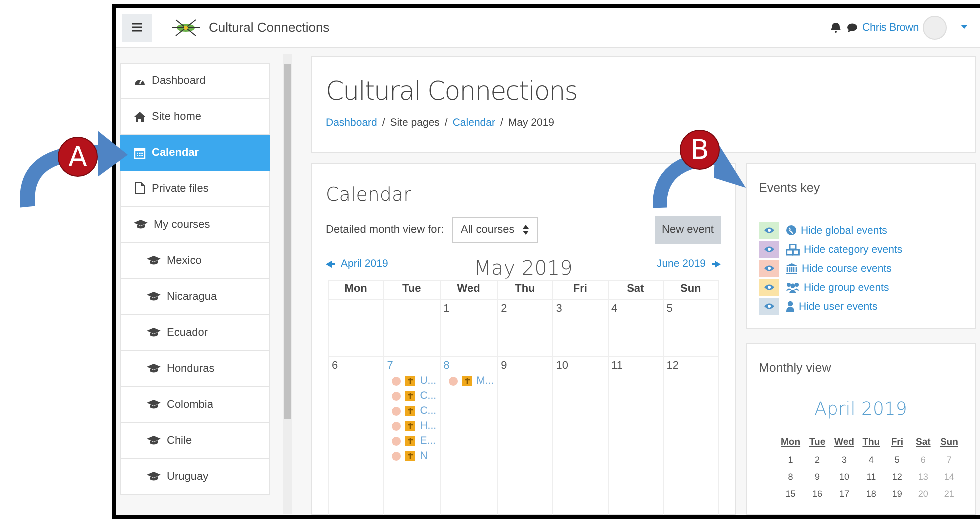  I want to click on mini-calendar-day: 19, so click(897, 493).